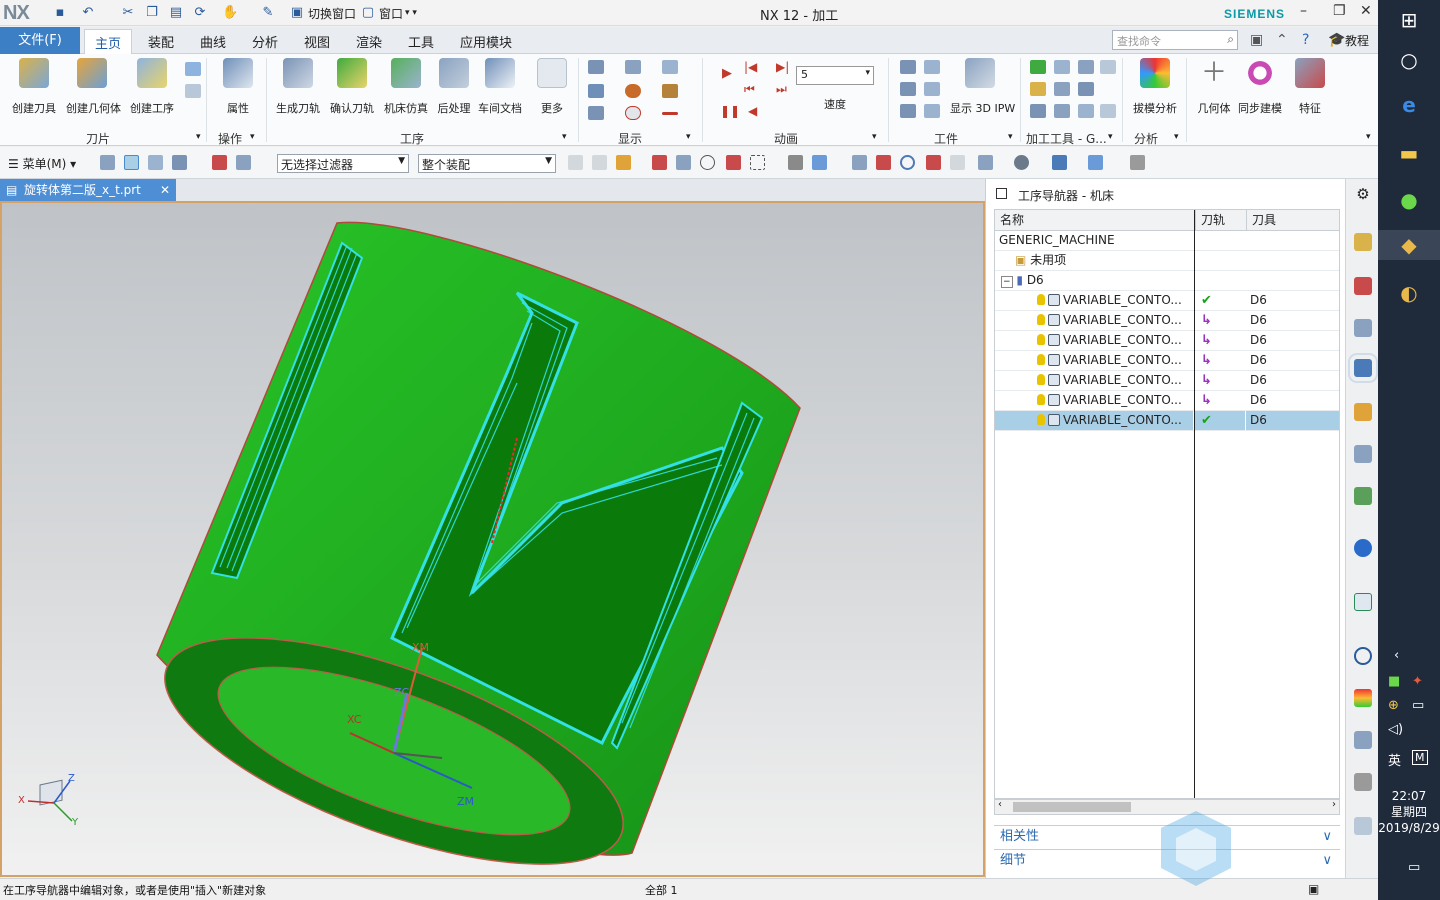 This screenshot has width=1440, height=900. I want to click on group-operations-dropdown-icon: ▾, so click(564, 137).